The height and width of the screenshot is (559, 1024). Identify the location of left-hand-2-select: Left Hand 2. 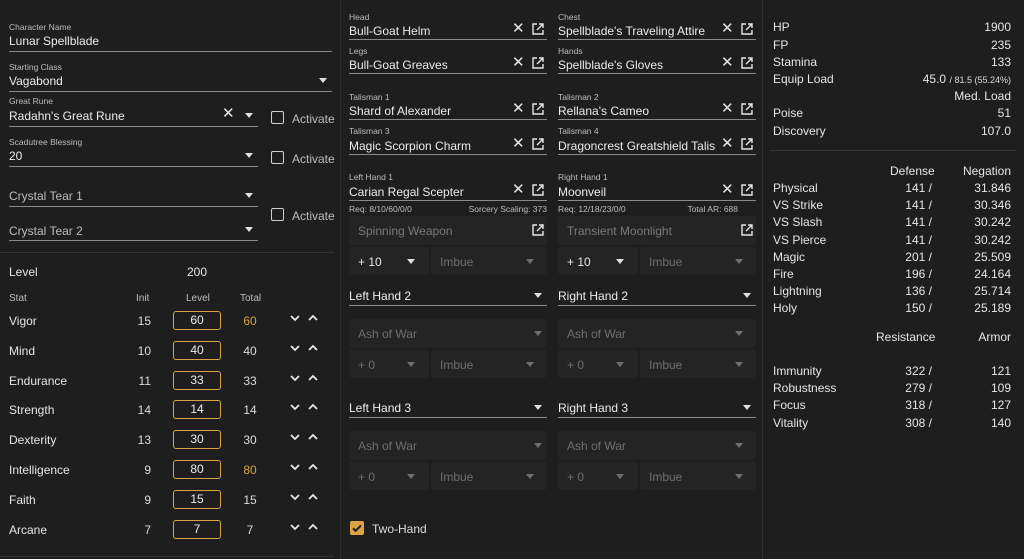
(380, 296).